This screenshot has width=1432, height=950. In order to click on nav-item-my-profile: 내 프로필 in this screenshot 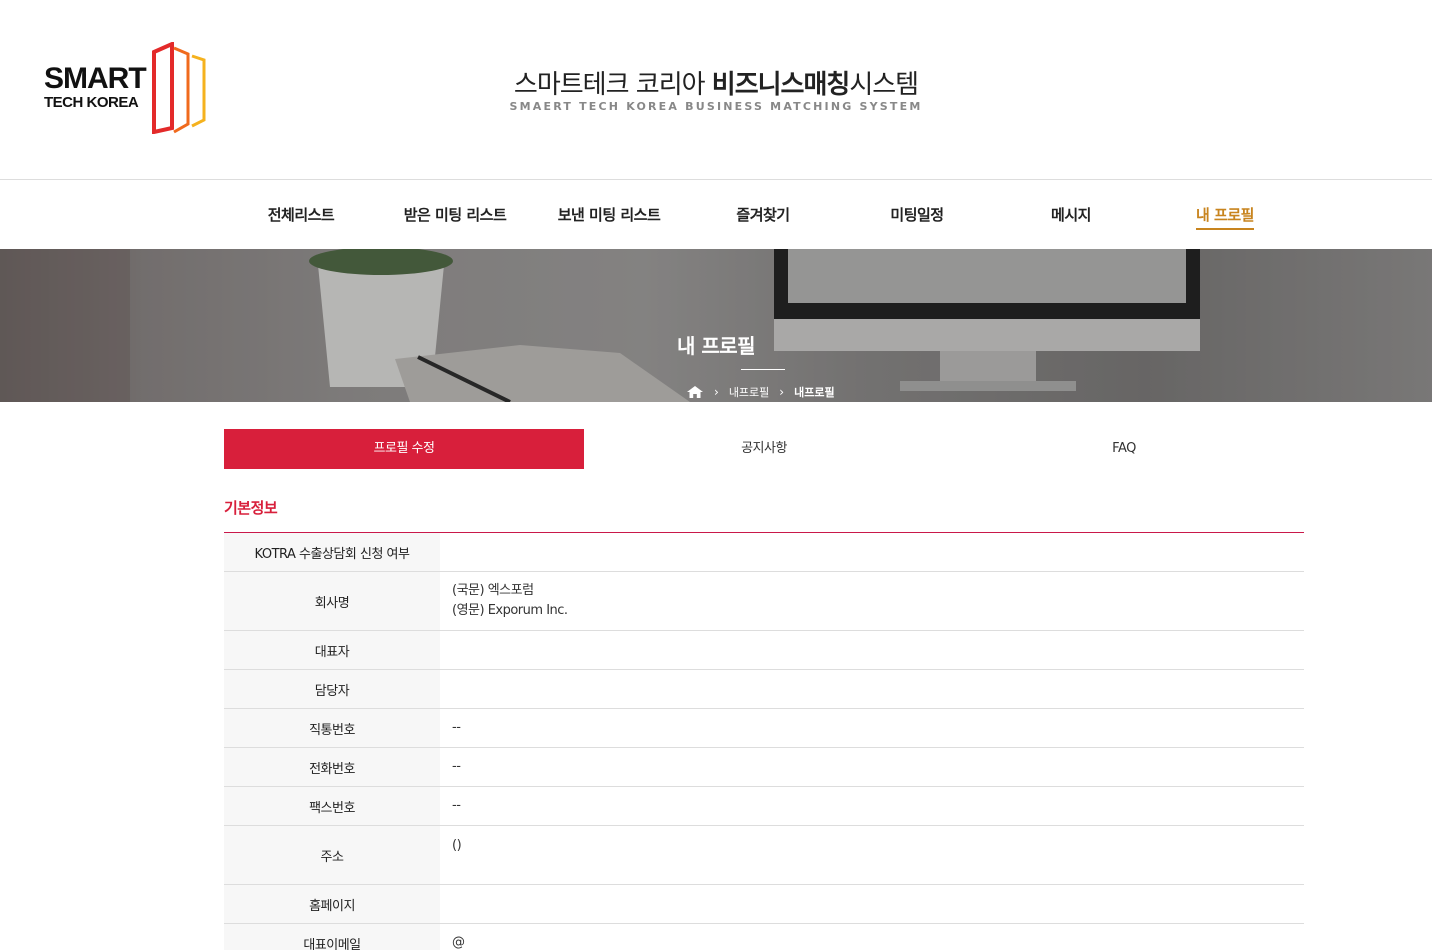, I will do `click(1225, 215)`.